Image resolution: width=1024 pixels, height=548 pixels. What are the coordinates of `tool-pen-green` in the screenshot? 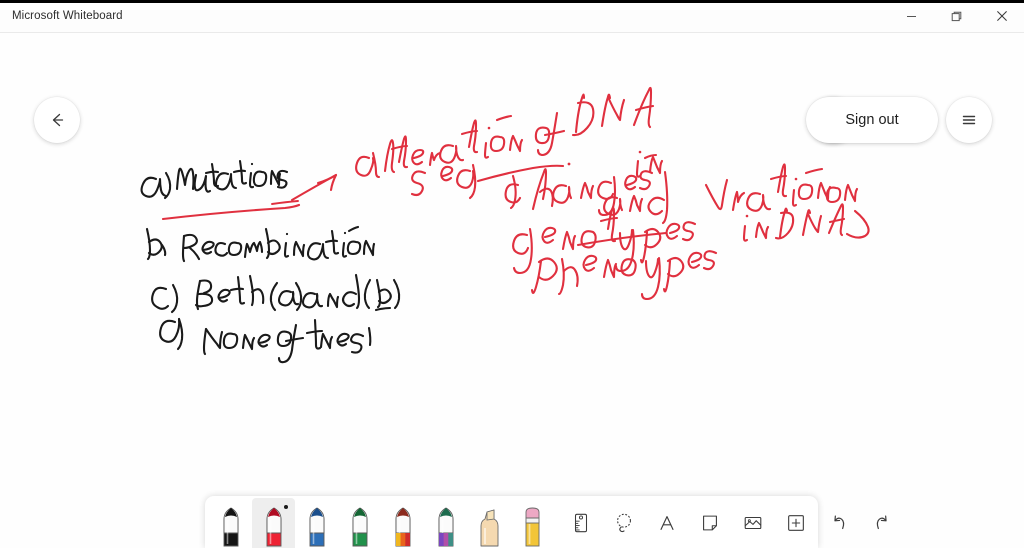 It's located at (359, 523).